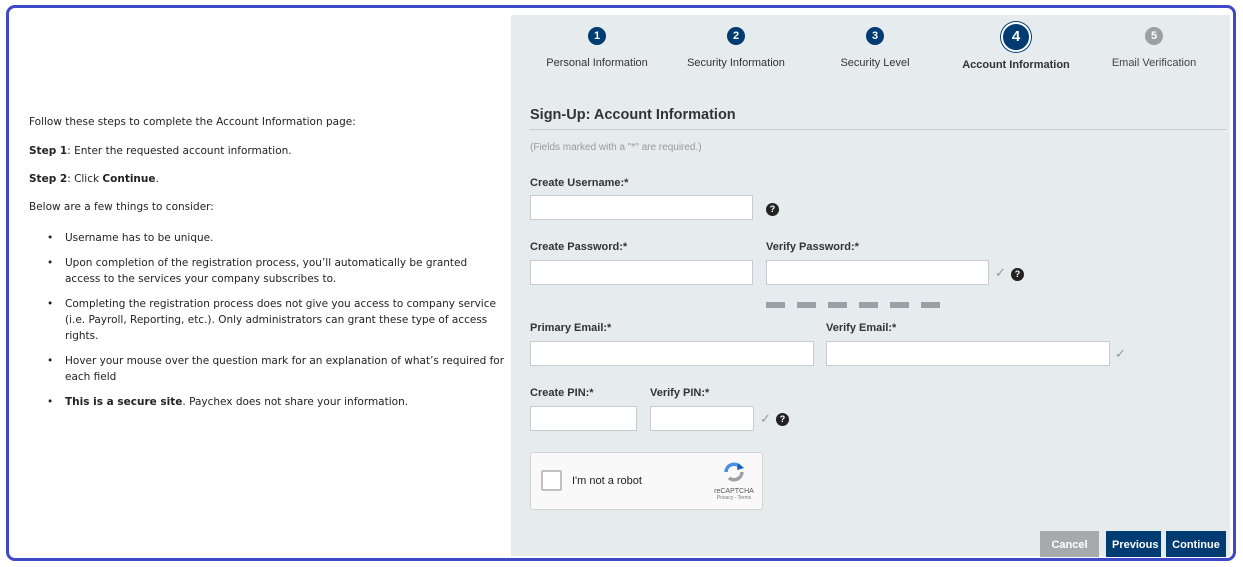 The image size is (1243, 567). I want to click on verify-pin-label: Verify PIN:*, so click(680, 393).